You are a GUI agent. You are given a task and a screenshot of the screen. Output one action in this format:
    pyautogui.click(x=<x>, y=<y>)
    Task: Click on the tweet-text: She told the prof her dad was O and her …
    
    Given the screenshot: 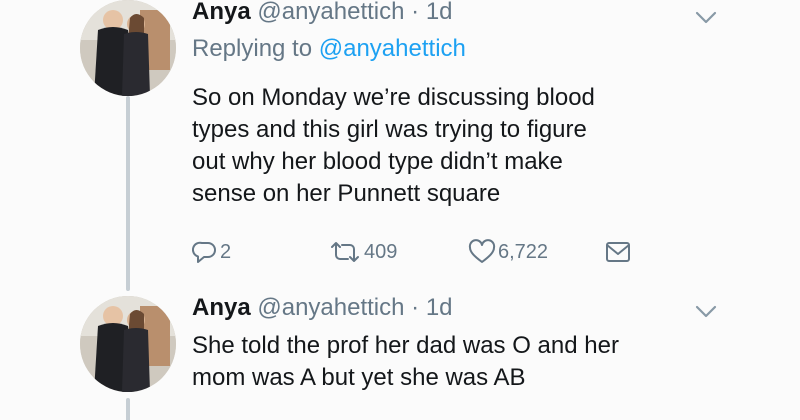 What is the action you would take?
    pyautogui.click(x=472, y=362)
    